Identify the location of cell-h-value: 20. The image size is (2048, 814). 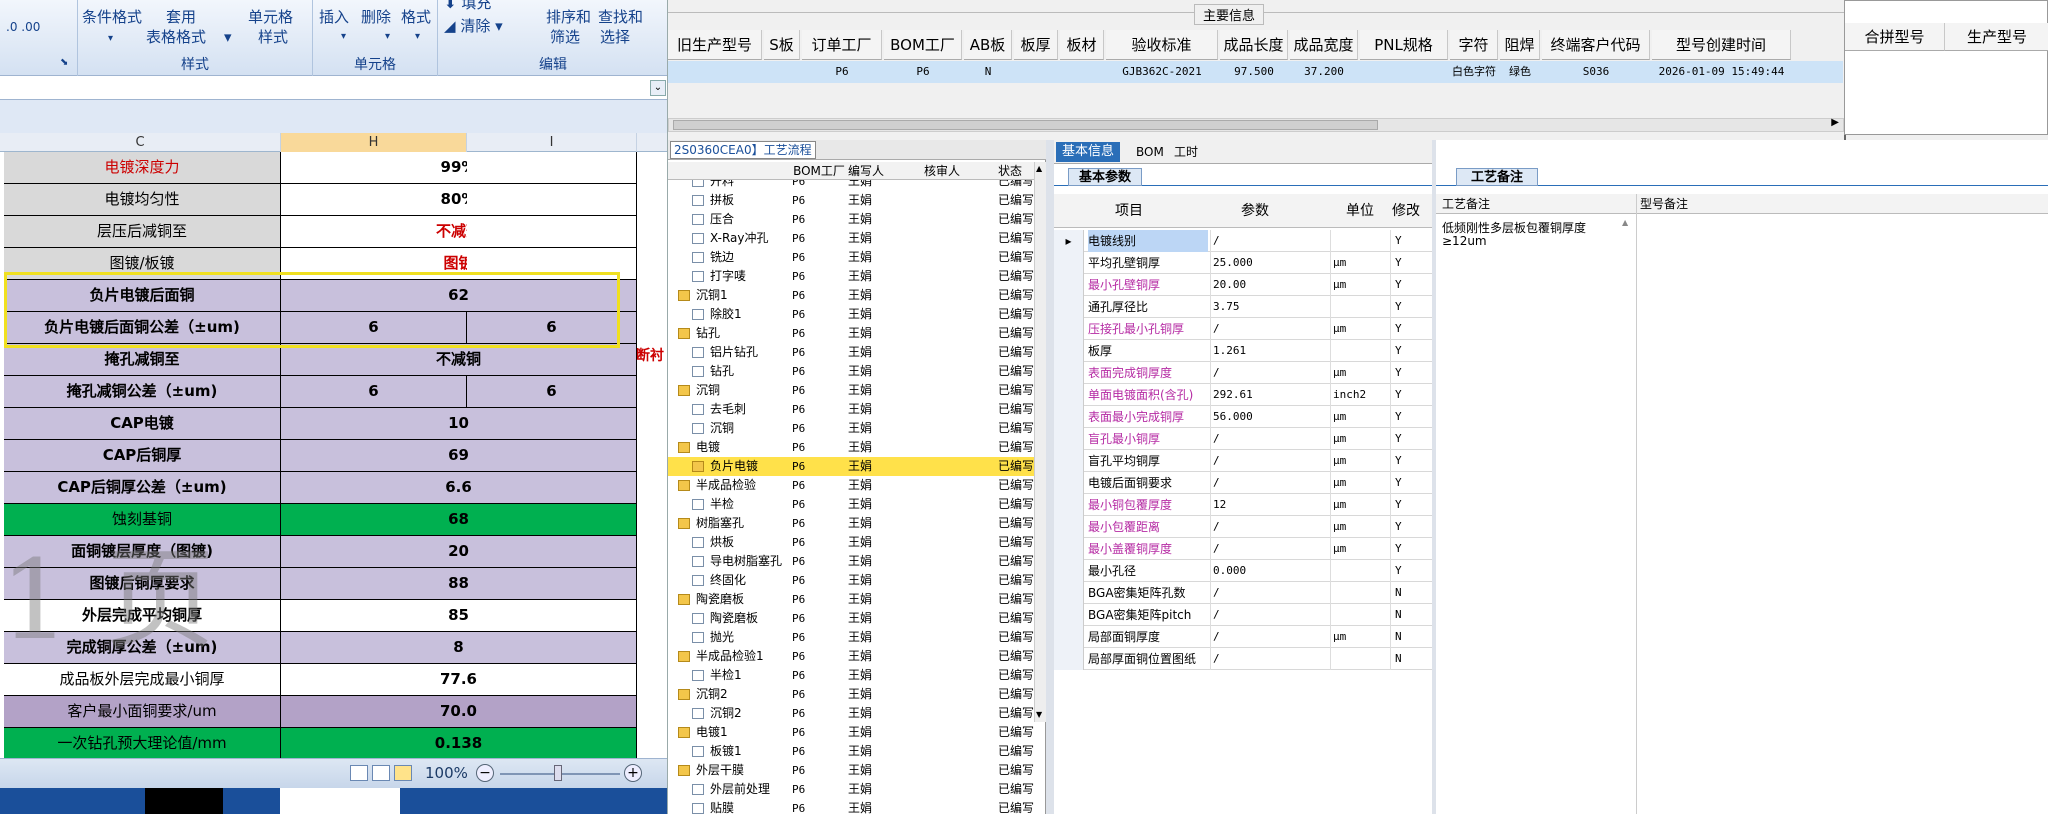
(459, 552).